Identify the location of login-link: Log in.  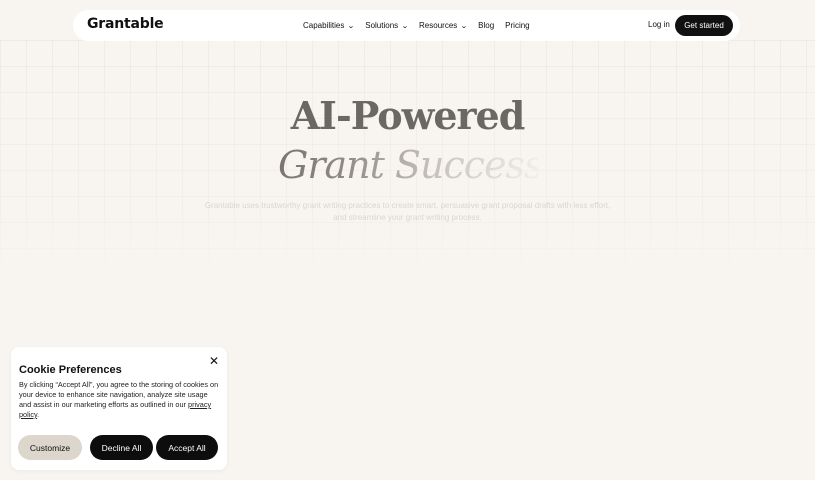
(659, 24).